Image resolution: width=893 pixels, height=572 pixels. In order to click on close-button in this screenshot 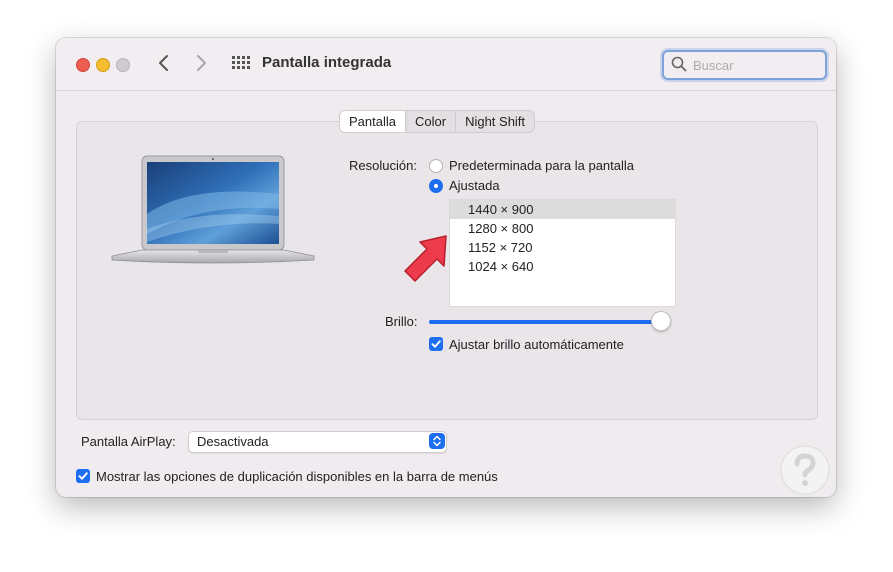, I will do `click(83, 65)`.